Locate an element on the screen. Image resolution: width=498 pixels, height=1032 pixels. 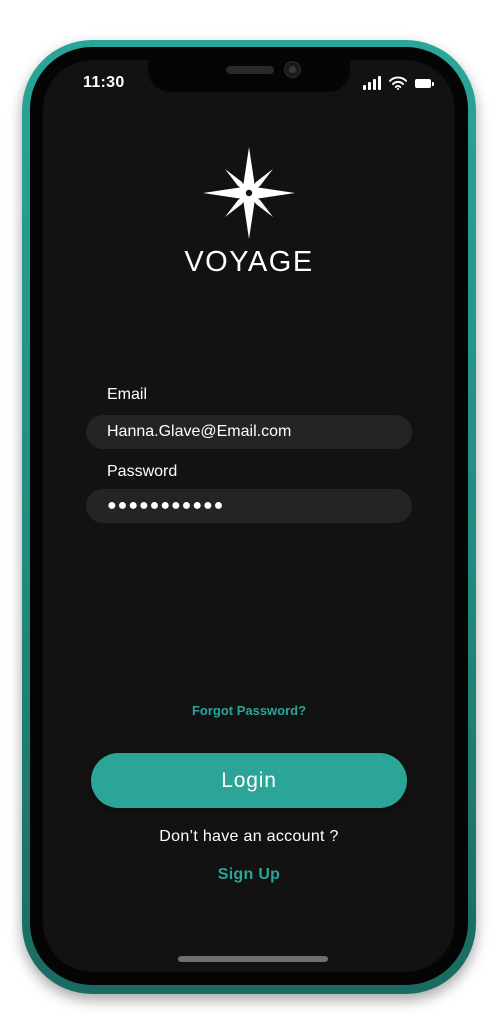
battery-icon is located at coordinates (424, 83).